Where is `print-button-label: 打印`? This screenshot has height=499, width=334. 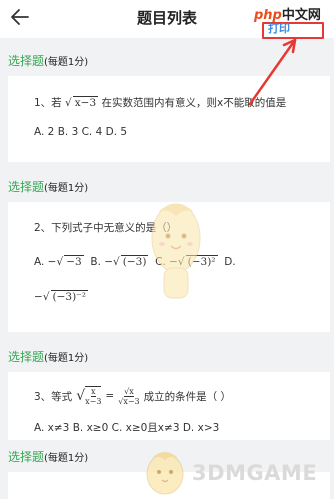 print-button-label: 打印 is located at coordinates (279, 28).